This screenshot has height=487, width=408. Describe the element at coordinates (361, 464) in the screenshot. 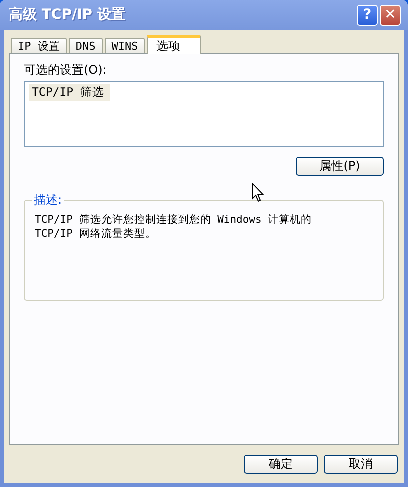

I see `cancel-button: 取消` at that location.